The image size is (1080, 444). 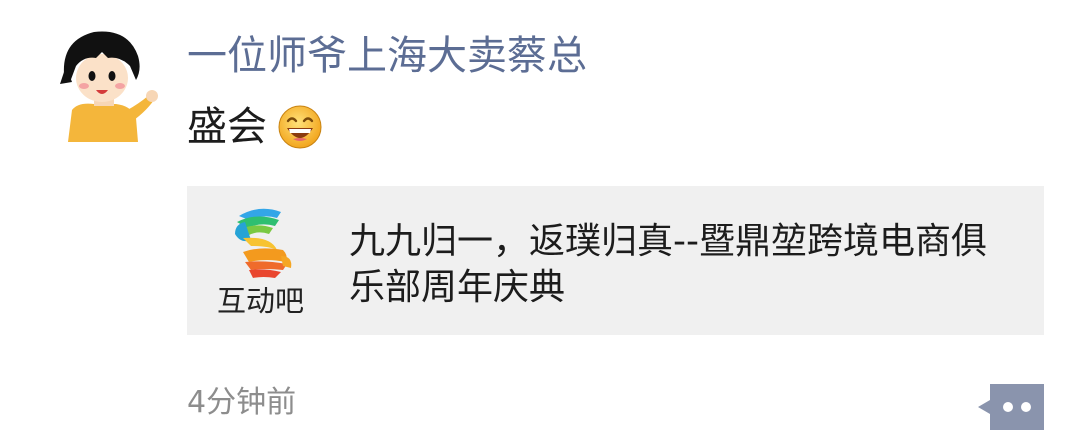 I want to click on source-name: 互动吧, so click(x=261, y=301).